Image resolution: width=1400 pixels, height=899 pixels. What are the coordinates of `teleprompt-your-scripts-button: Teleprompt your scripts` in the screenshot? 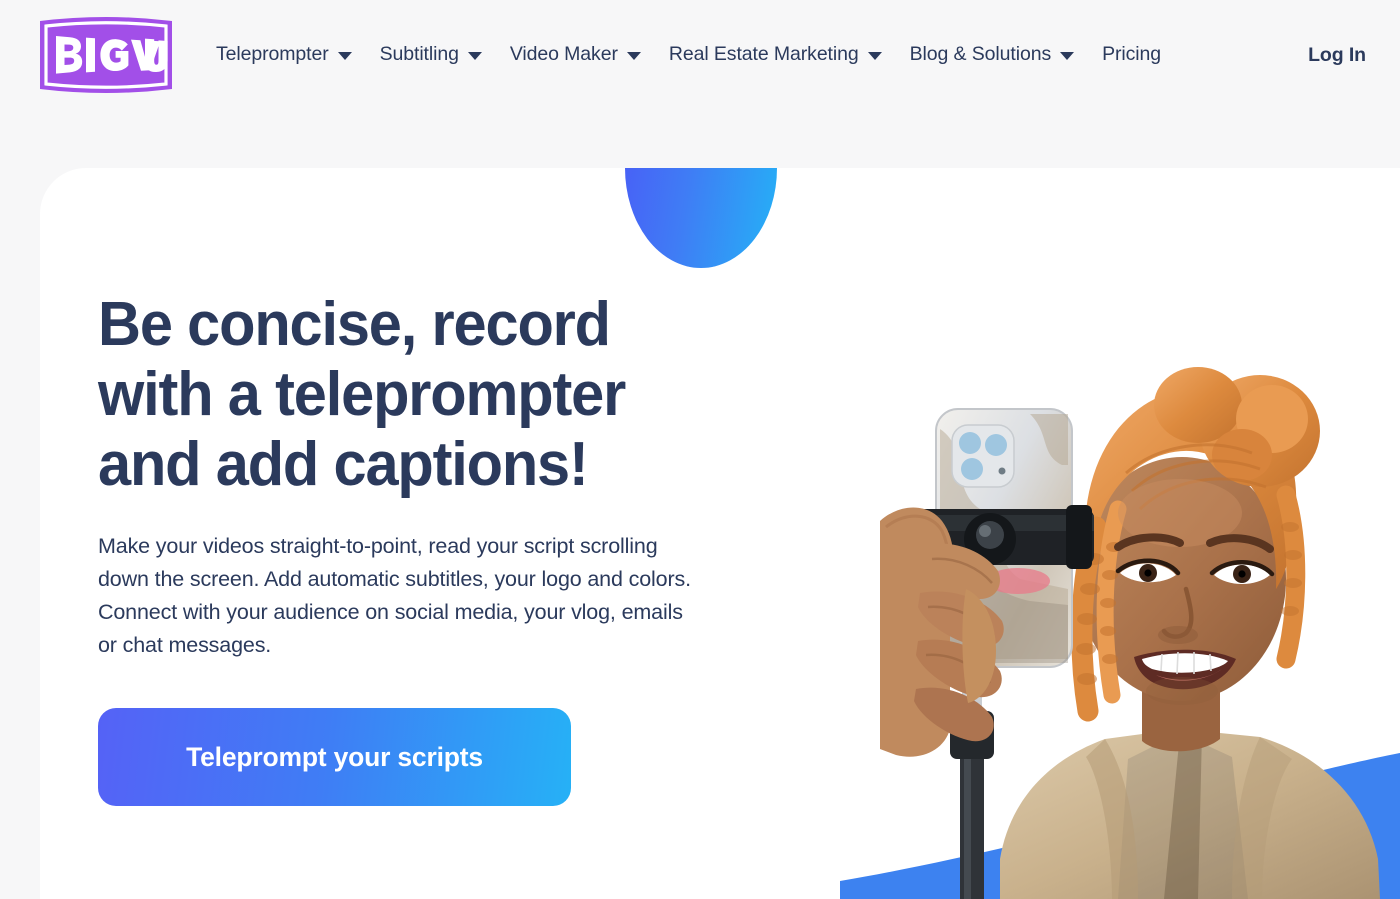 It's located at (334, 757).